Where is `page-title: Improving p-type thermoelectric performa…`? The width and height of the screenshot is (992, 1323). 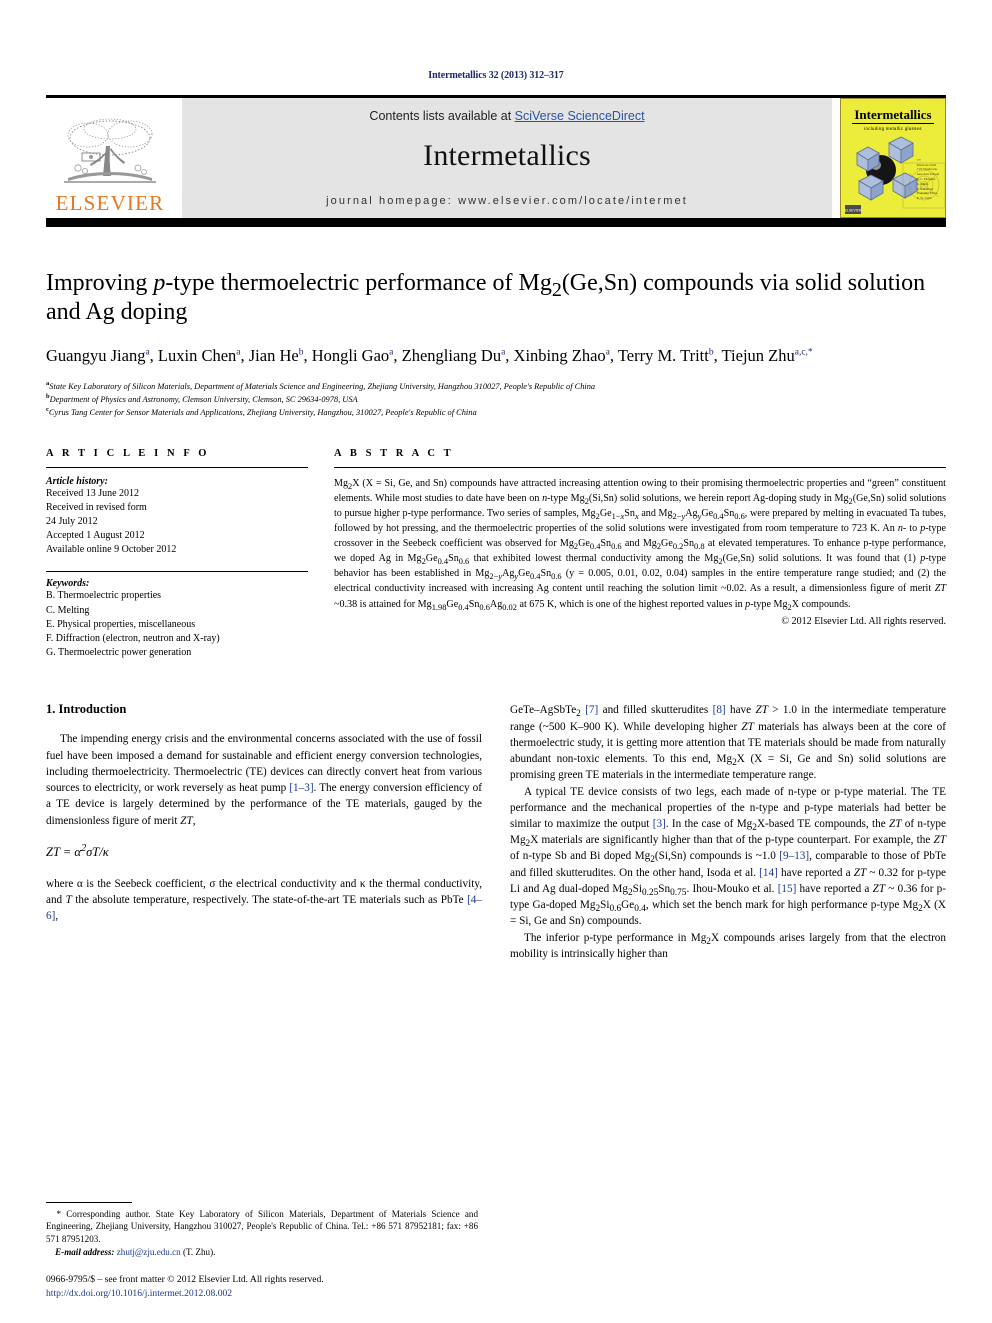
page-title: Improving p-type thermoelectric performa… is located at coordinates (496, 298).